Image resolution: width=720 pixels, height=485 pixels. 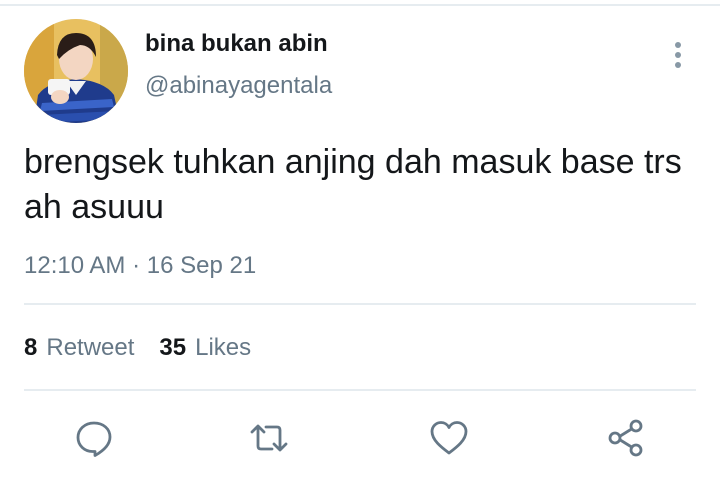 I want to click on like-button, so click(x=449, y=438).